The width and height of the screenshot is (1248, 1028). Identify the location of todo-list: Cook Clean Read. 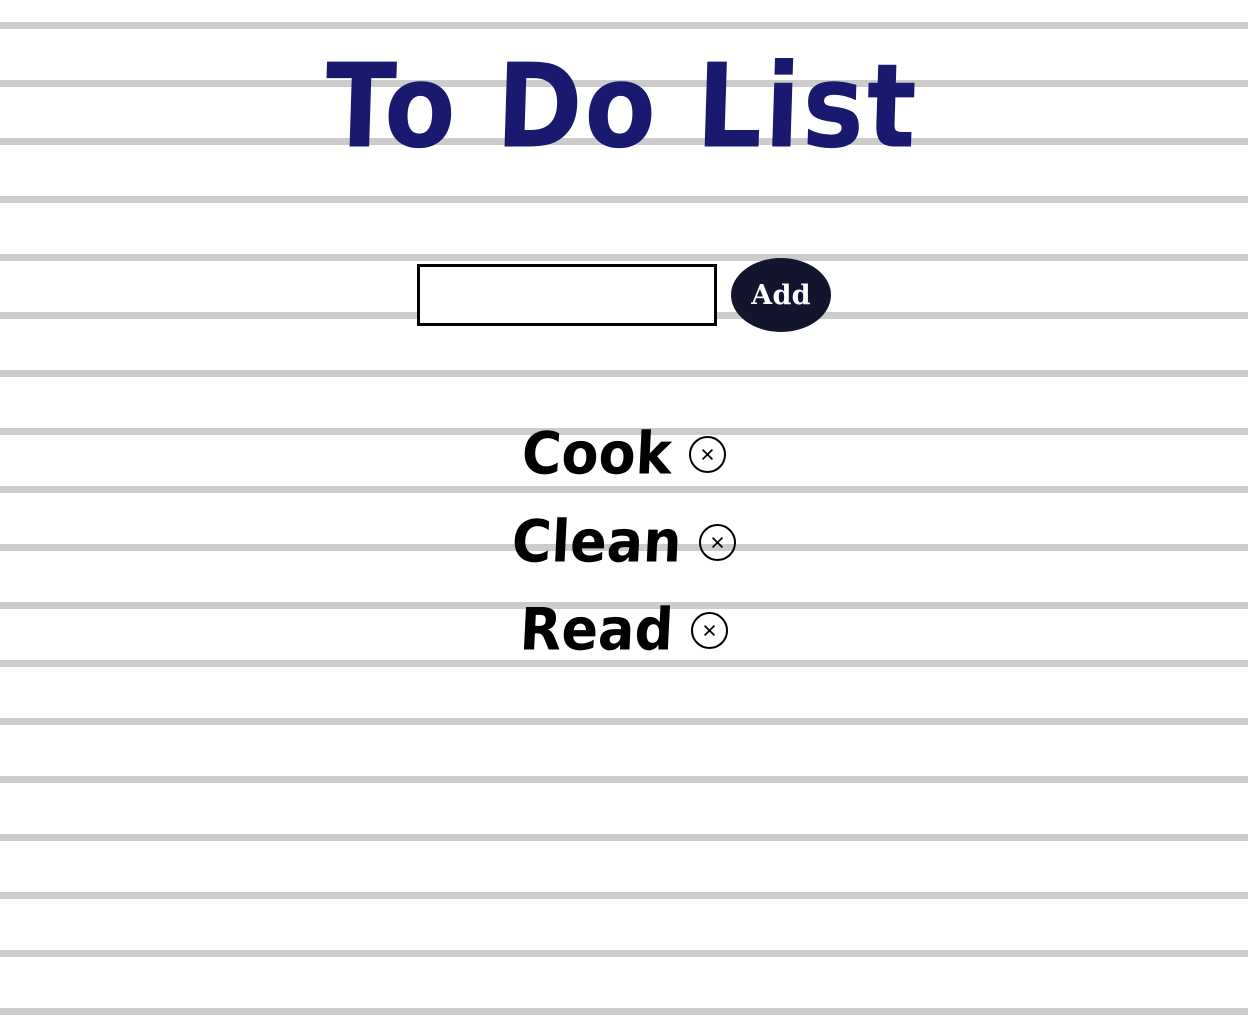
(623, 541).